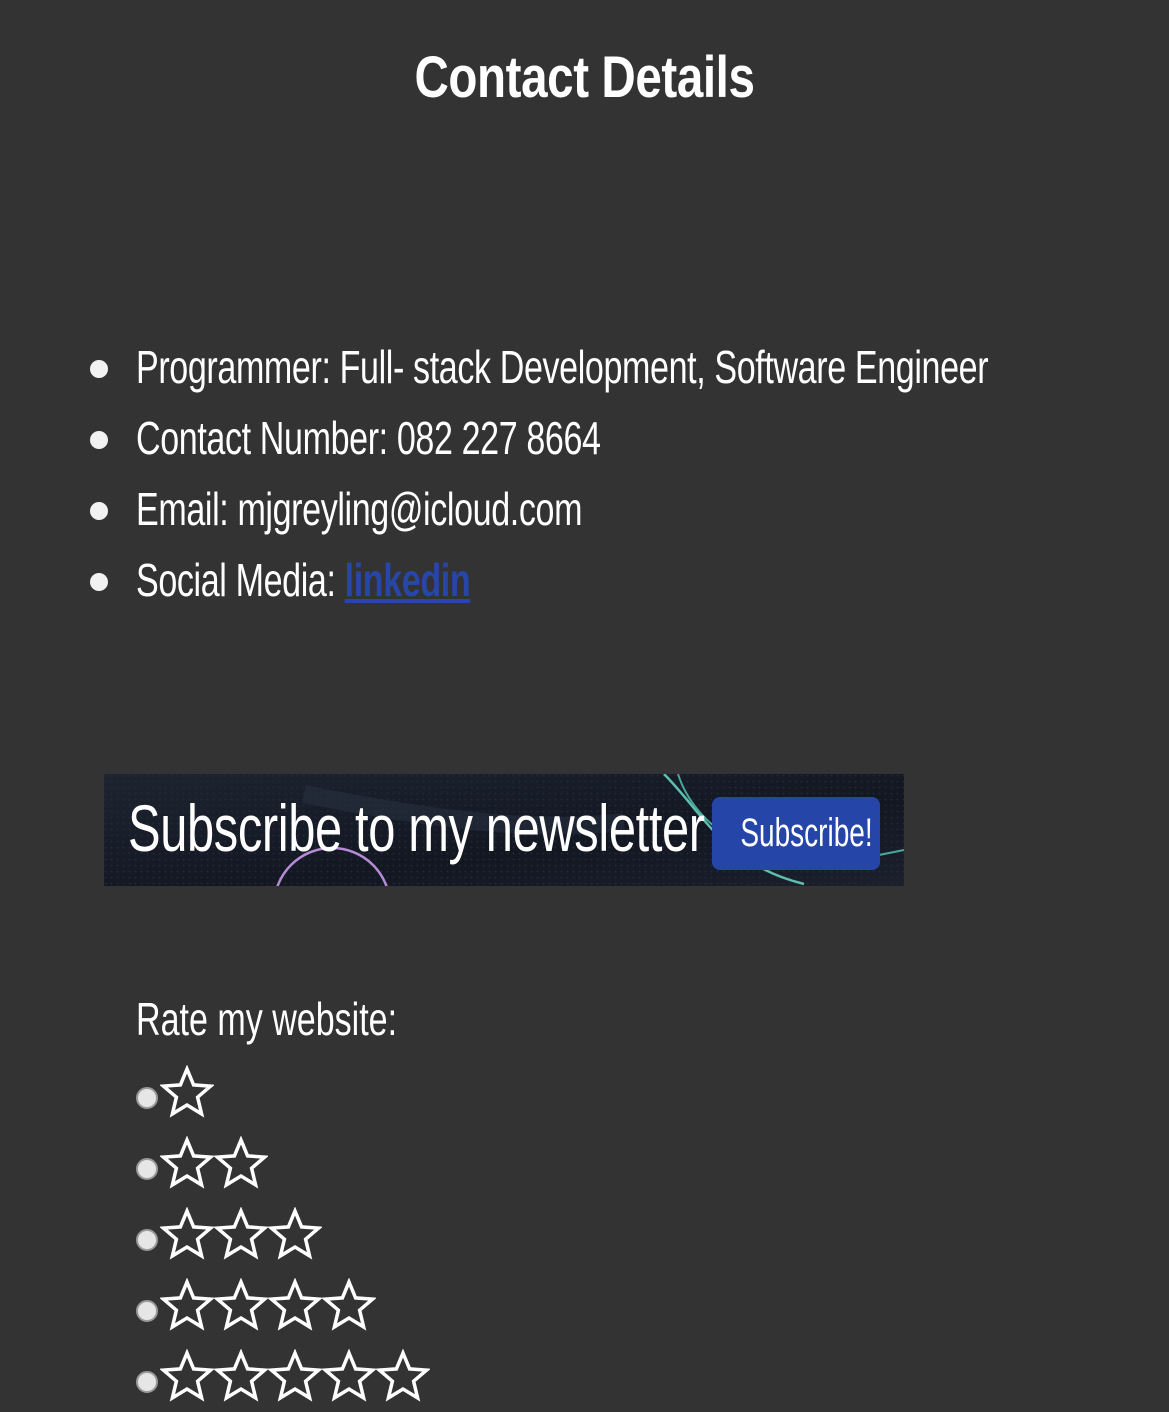 This screenshot has width=1169, height=1412. Describe the element at coordinates (267, 1019) in the screenshot. I see `rating-label: Rate my website:` at that location.